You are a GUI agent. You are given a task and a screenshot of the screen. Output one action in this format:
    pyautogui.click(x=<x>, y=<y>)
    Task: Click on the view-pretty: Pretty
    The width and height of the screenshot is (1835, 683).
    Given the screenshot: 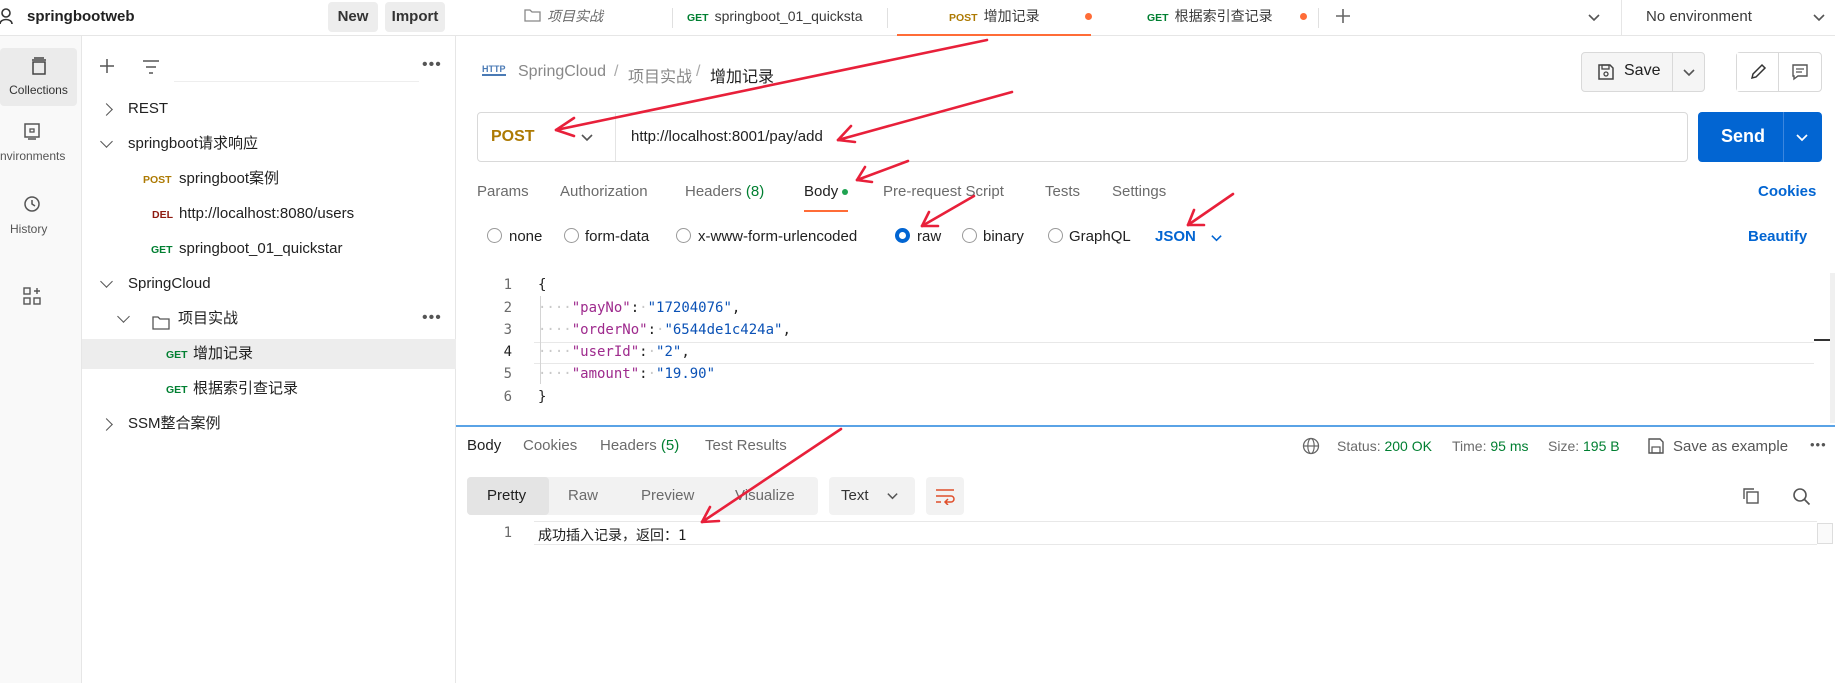 What is the action you would take?
    pyautogui.click(x=508, y=496)
    